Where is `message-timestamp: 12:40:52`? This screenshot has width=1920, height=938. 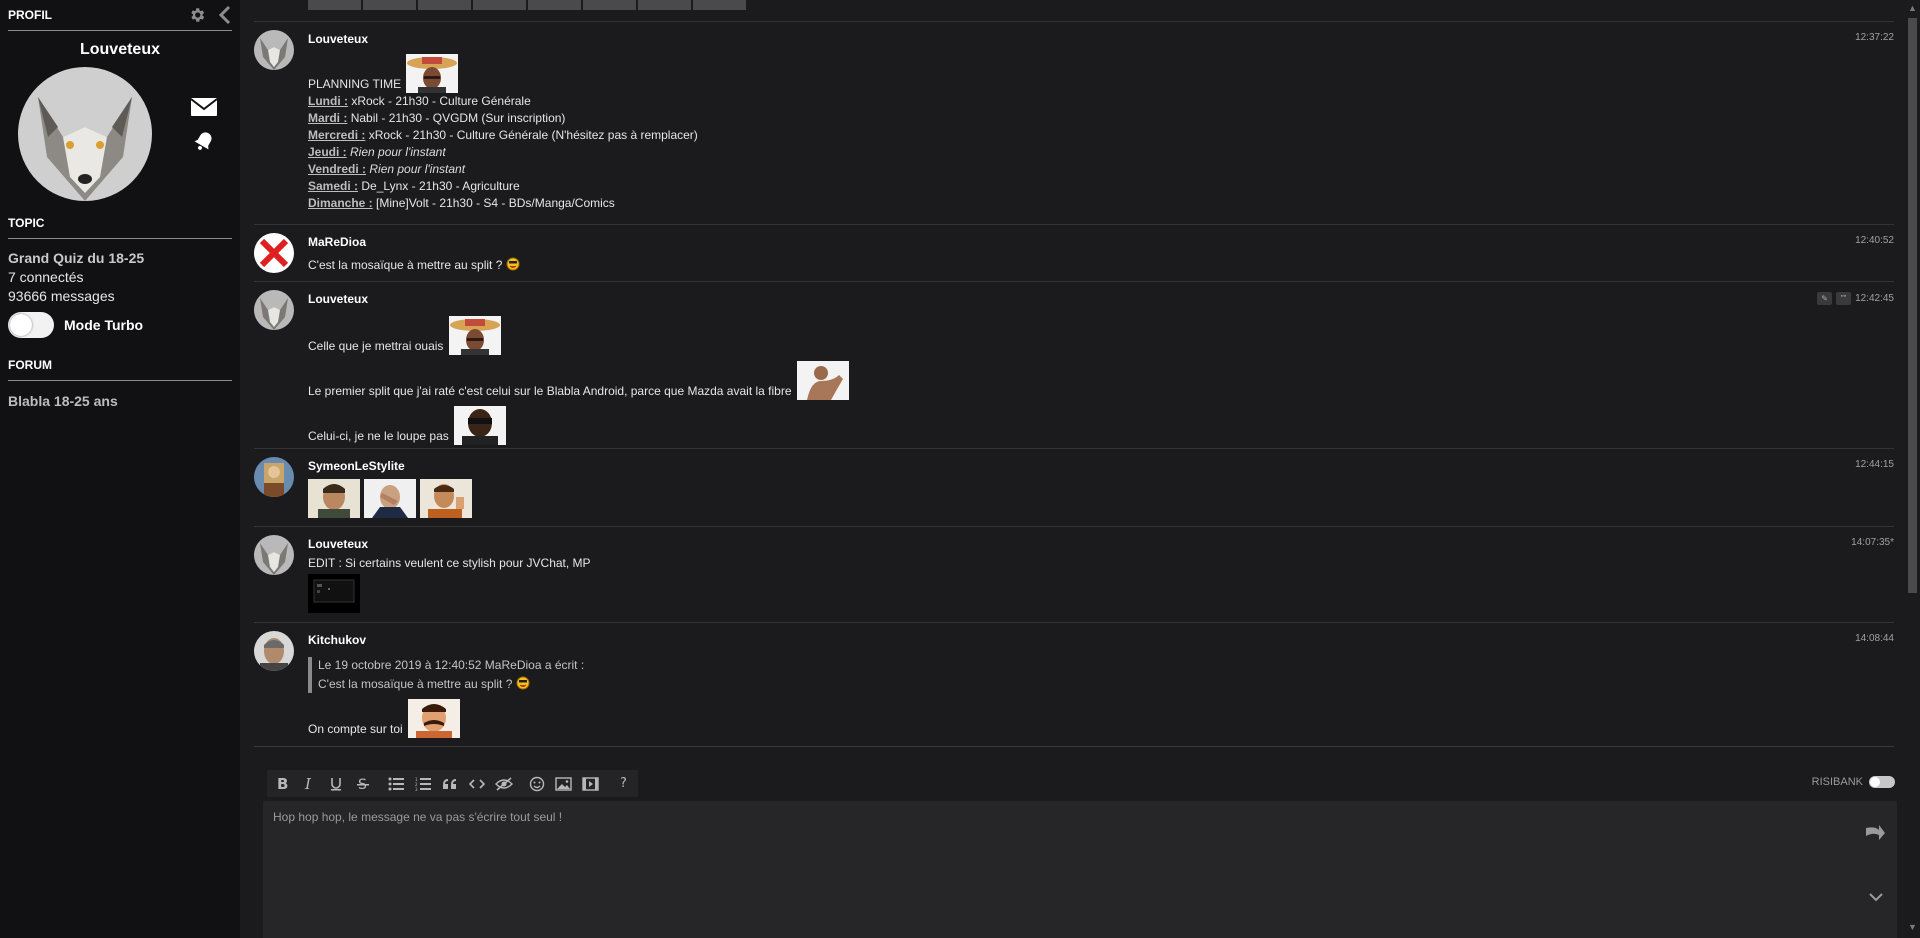
message-timestamp: 12:40:52 is located at coordinates (1874, 240).